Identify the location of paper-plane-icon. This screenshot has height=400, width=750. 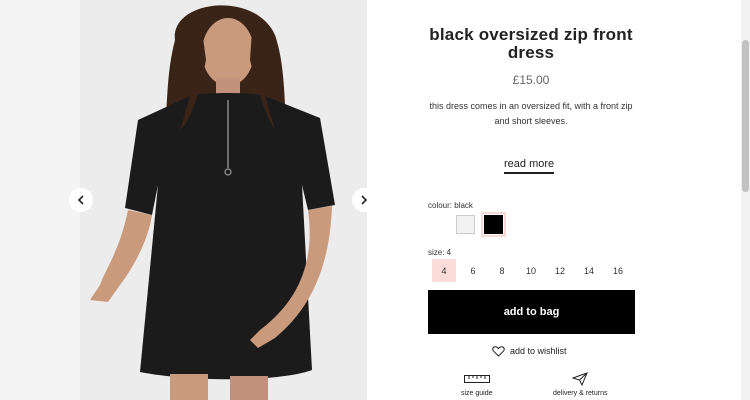
(580, 379).